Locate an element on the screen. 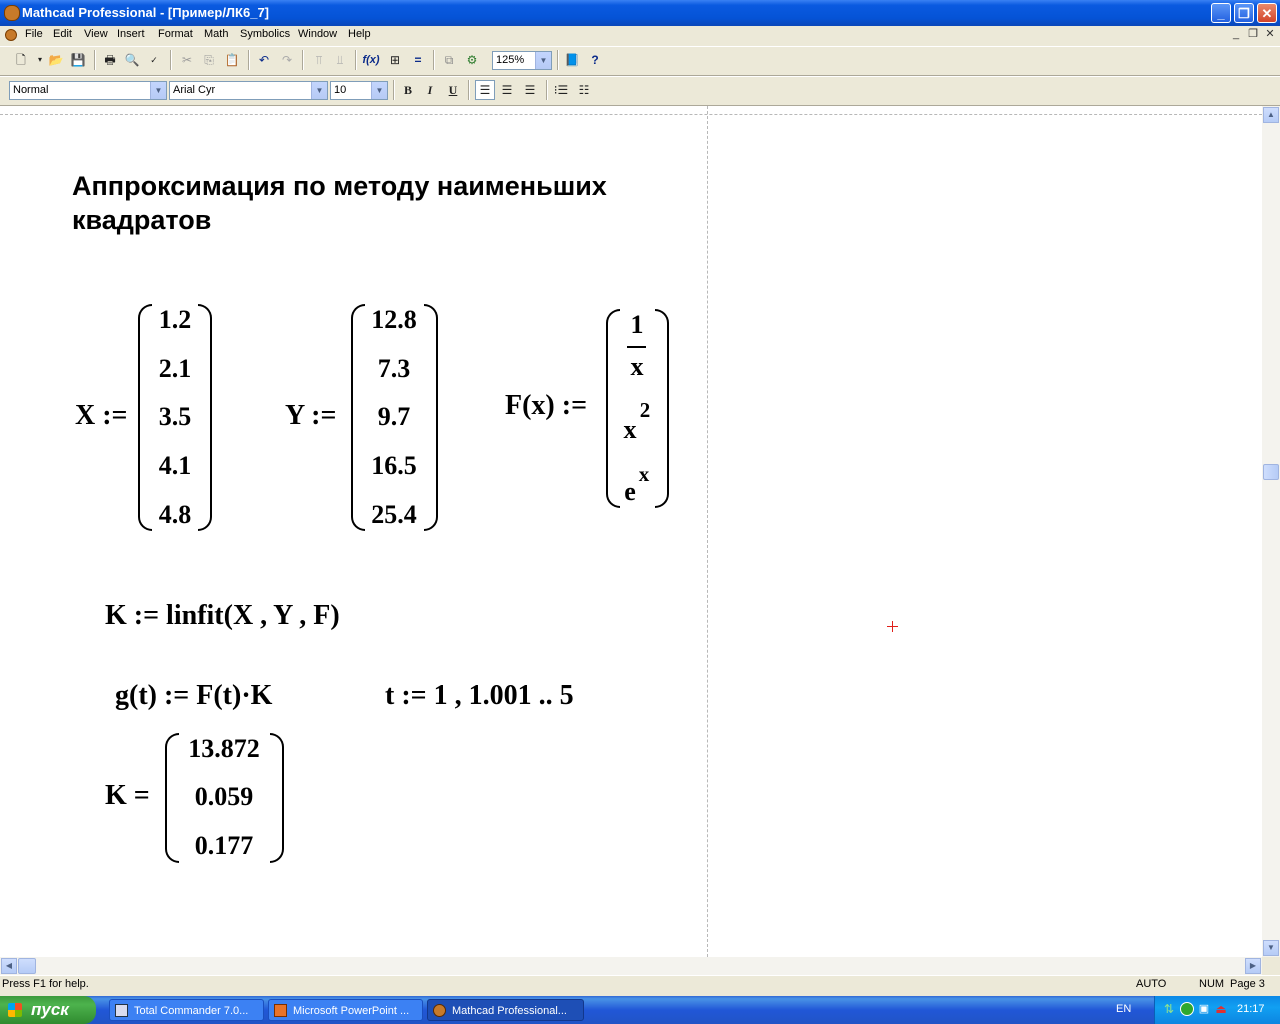 Image resolution: width=1280 pixels, height=1024 pixels. x-value: 4.8 is located at coordinates (175, 515).